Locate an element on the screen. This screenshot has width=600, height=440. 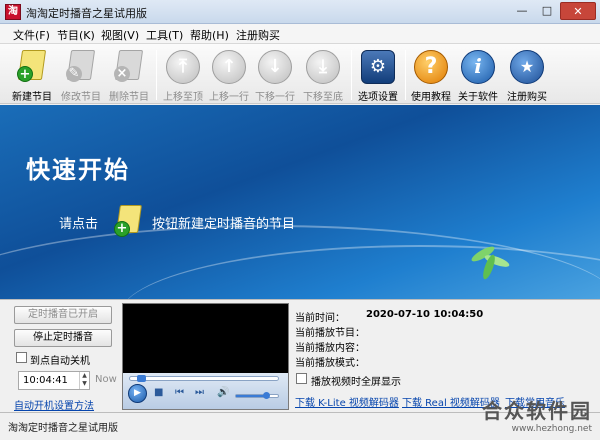
arrow-down-icon: ↓ is located at coordinates (275, 67).